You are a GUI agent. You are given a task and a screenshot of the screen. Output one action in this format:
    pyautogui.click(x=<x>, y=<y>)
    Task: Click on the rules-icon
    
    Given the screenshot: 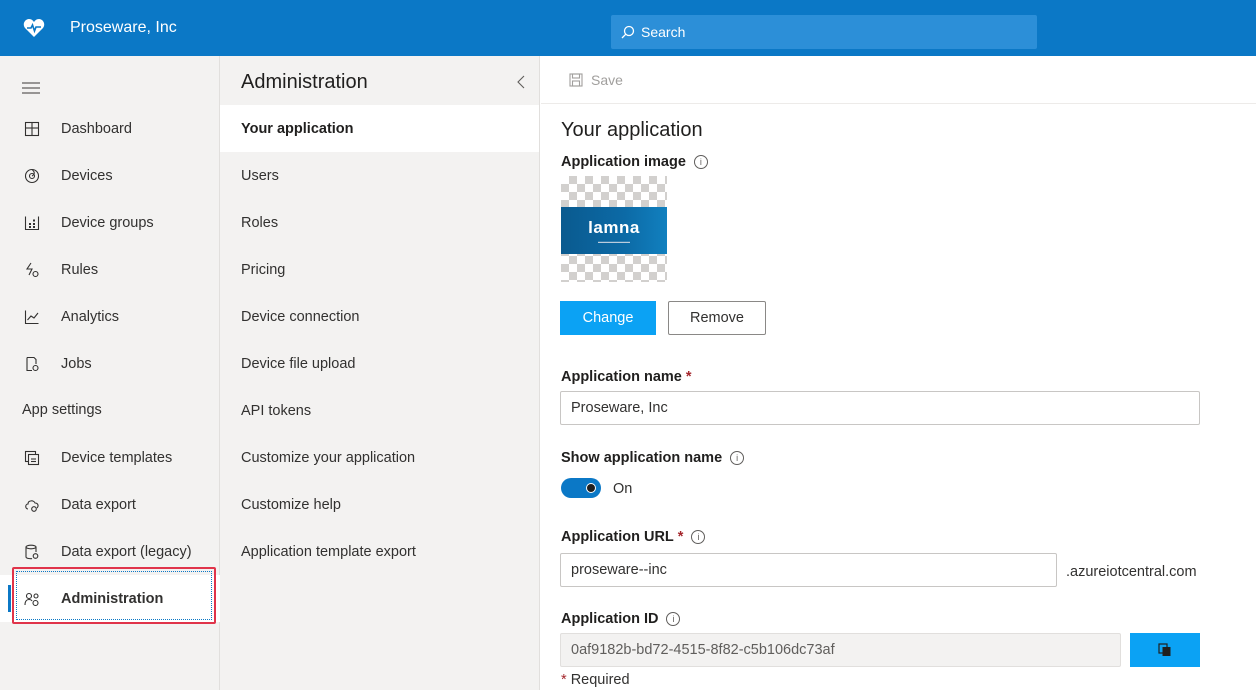 What is the action you would take?
    pyautogui.click(x=32, y=270)
    